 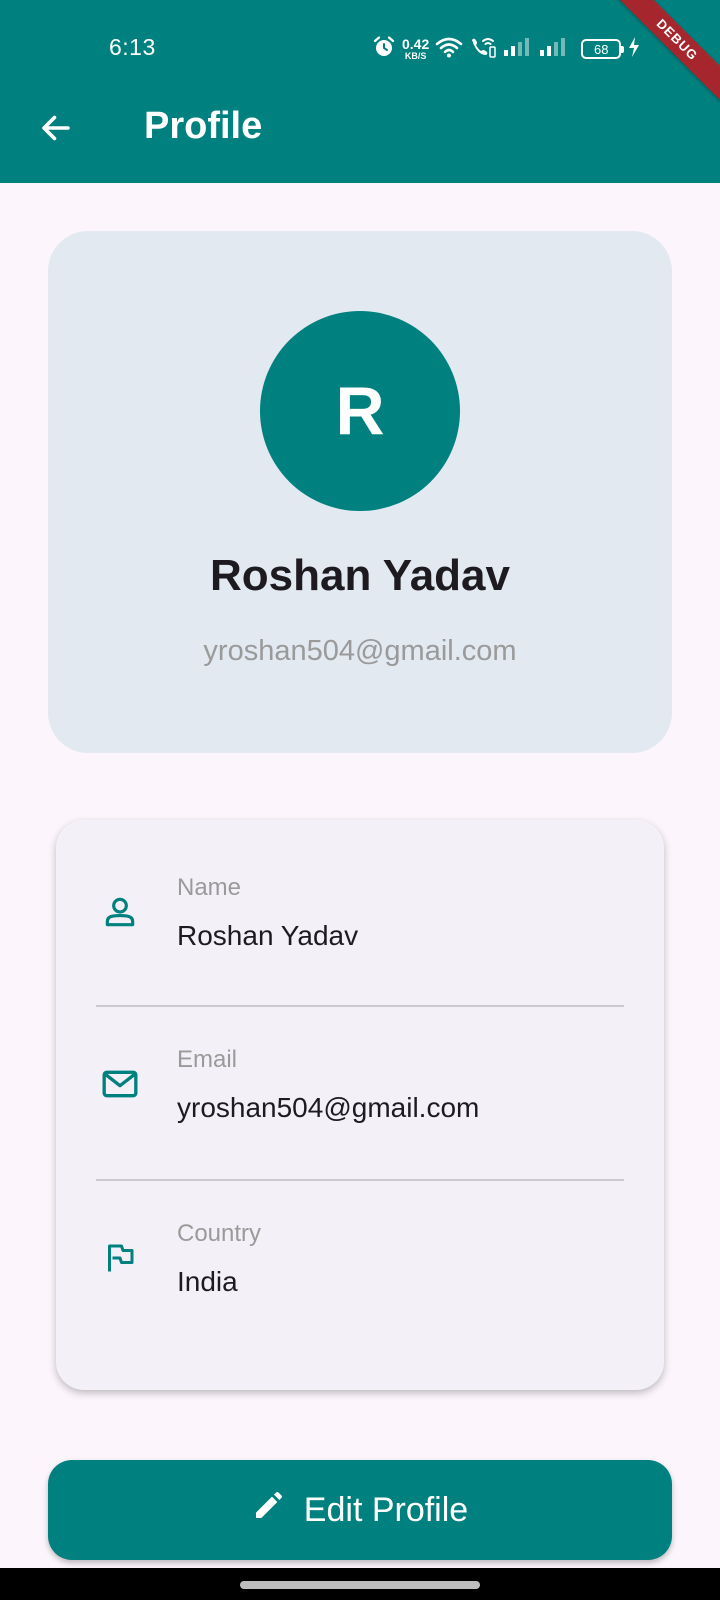 What do you see at coordinates (120, 912) in the screenshot?
I see `person-icon` at bounding box center [120, 912].